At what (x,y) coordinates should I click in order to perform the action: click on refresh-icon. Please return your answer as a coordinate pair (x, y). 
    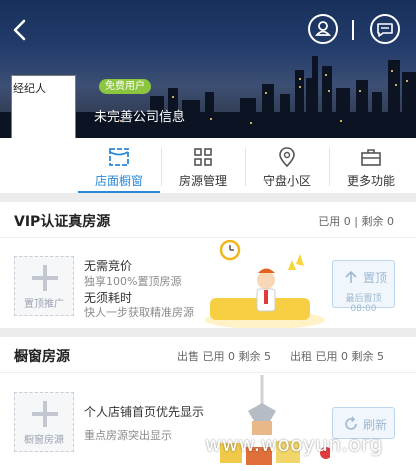
    Looking at the image, I should click on (351, 423).